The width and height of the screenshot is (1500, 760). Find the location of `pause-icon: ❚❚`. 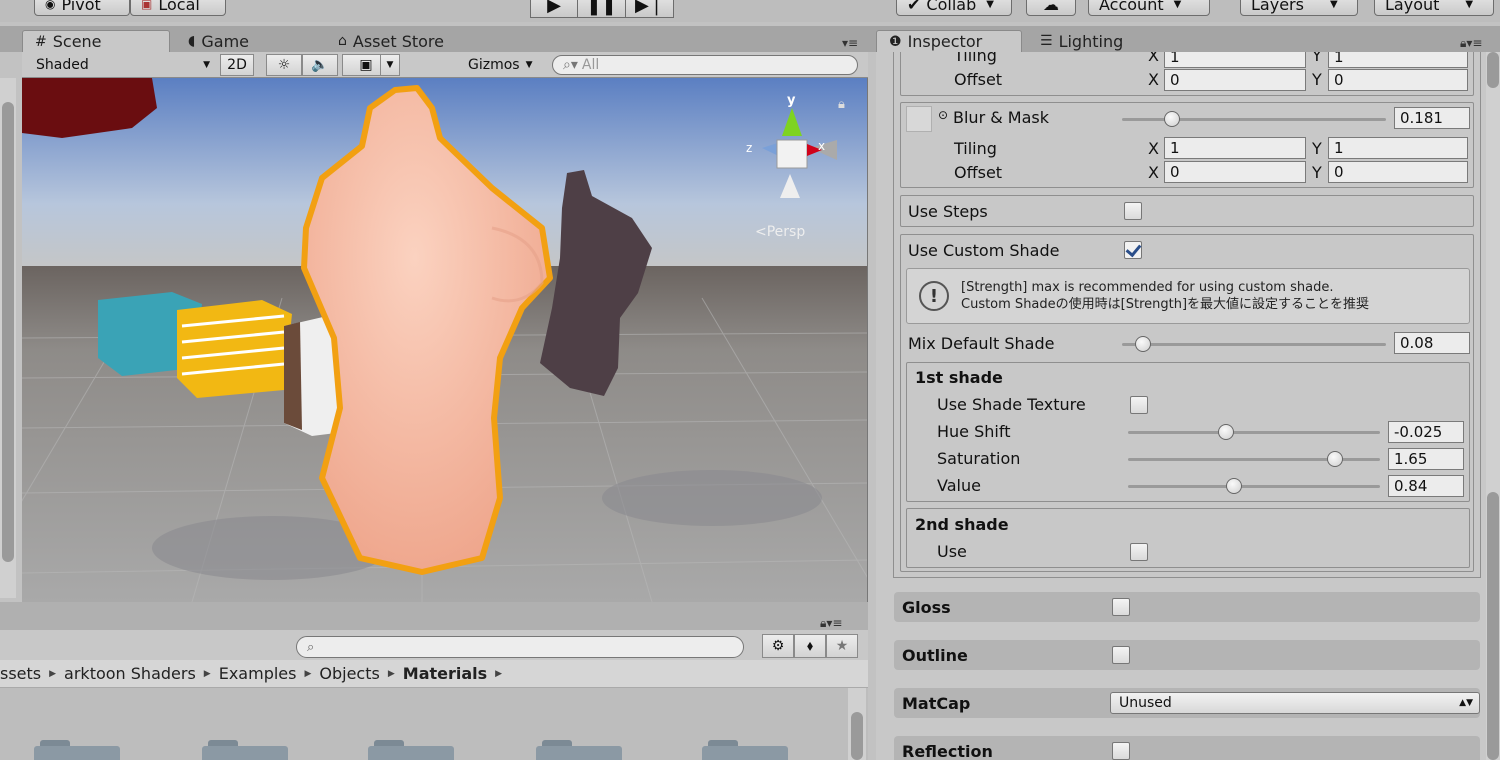

pause-icon: ❚❚ is located at coordinates (601, 8).